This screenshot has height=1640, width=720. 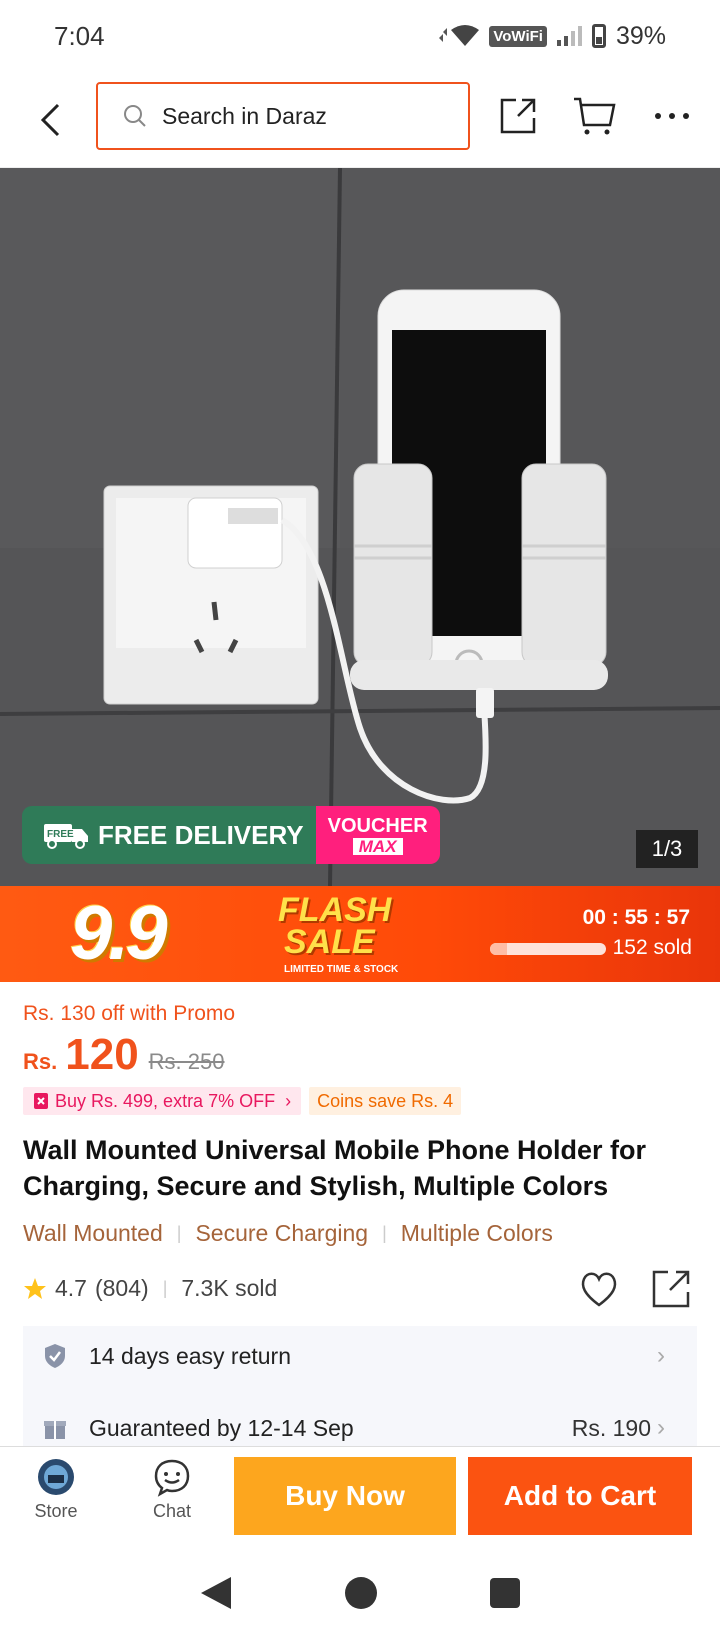 What do you see at coordinates (580, 1496) in the screenshot?
I see `add-to-cart-button: Add to Cart` at bounding box center [580, 1496].